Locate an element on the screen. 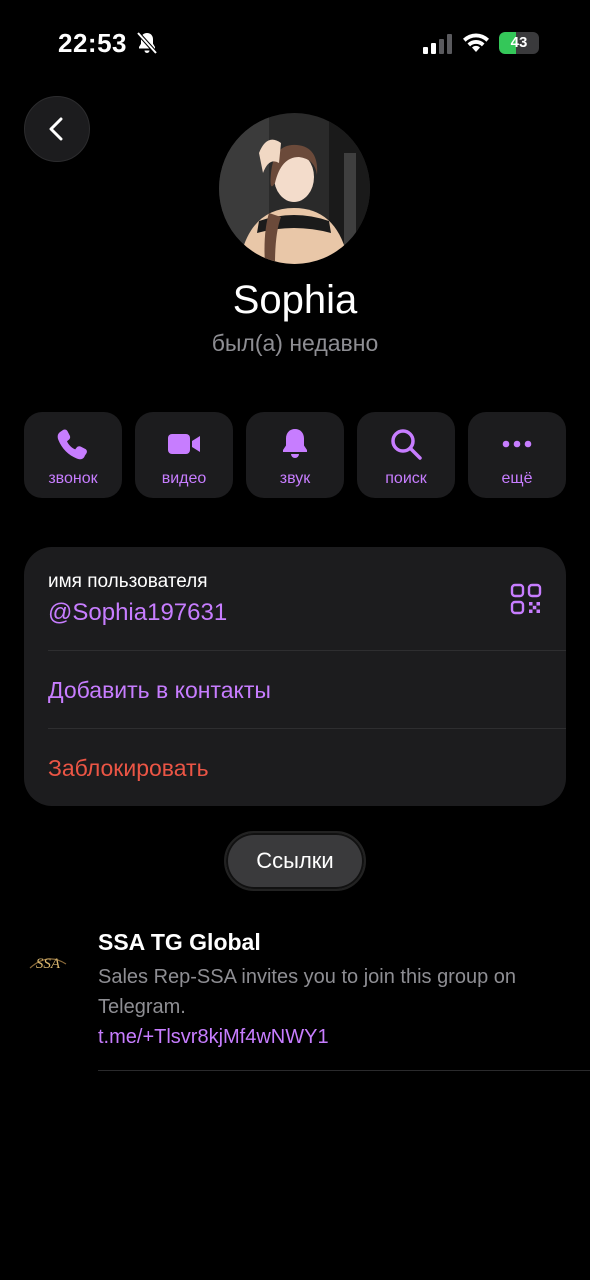  search-button: поиск is located at coordinates (406, 455).